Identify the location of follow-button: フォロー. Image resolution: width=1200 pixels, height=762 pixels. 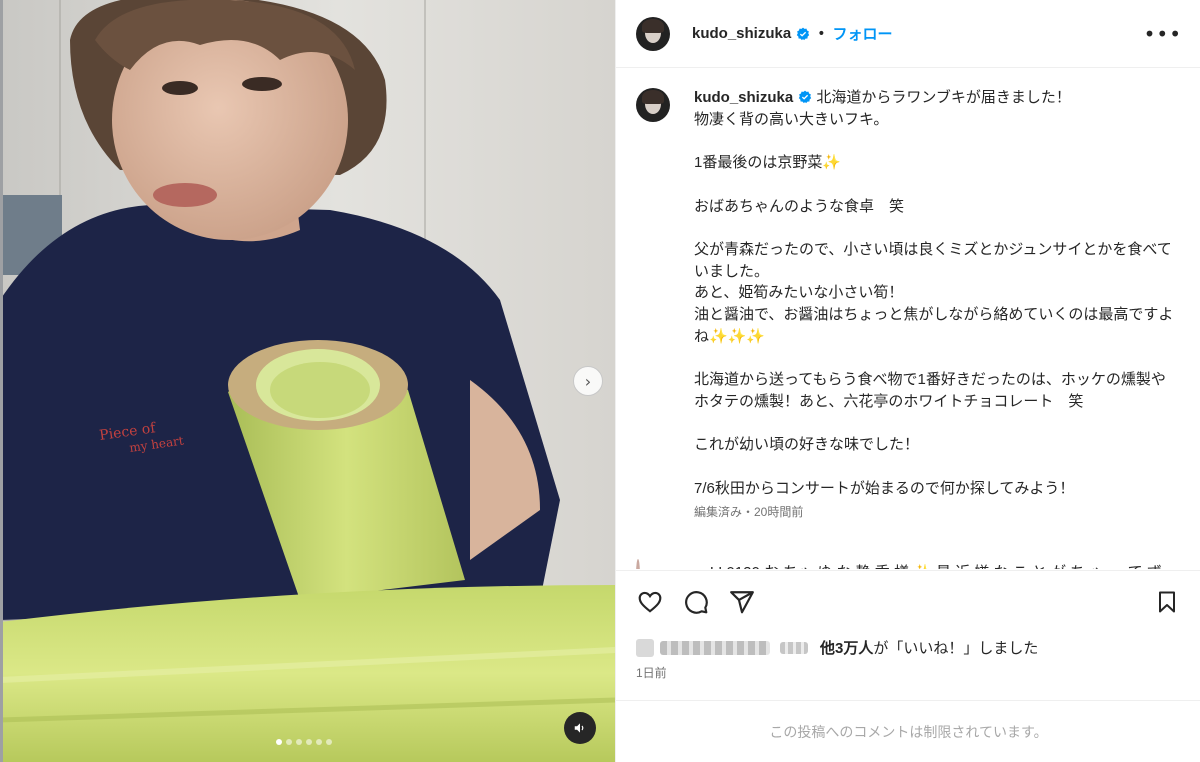
(862, 33).